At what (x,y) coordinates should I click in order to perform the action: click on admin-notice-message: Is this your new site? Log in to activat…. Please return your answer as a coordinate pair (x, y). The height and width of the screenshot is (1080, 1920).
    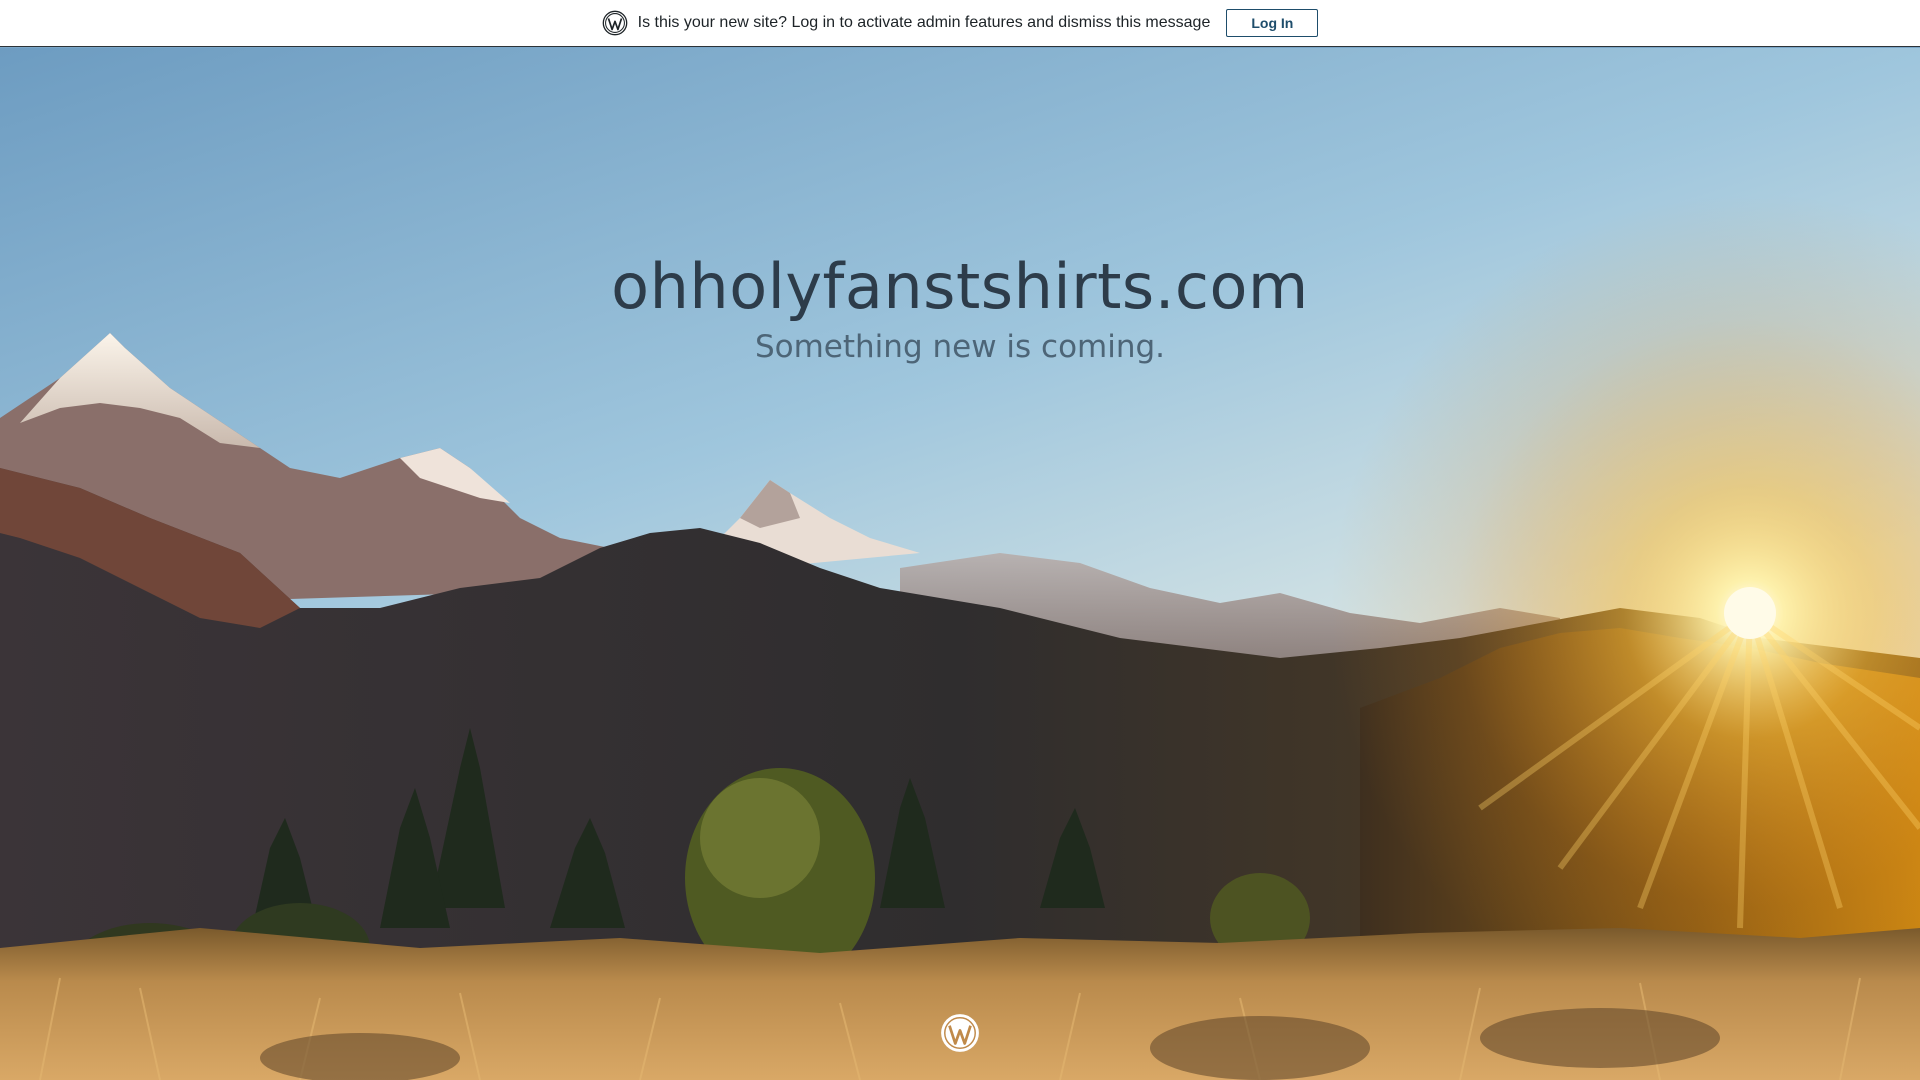
    Looking at the image, I should click on (924, 22).